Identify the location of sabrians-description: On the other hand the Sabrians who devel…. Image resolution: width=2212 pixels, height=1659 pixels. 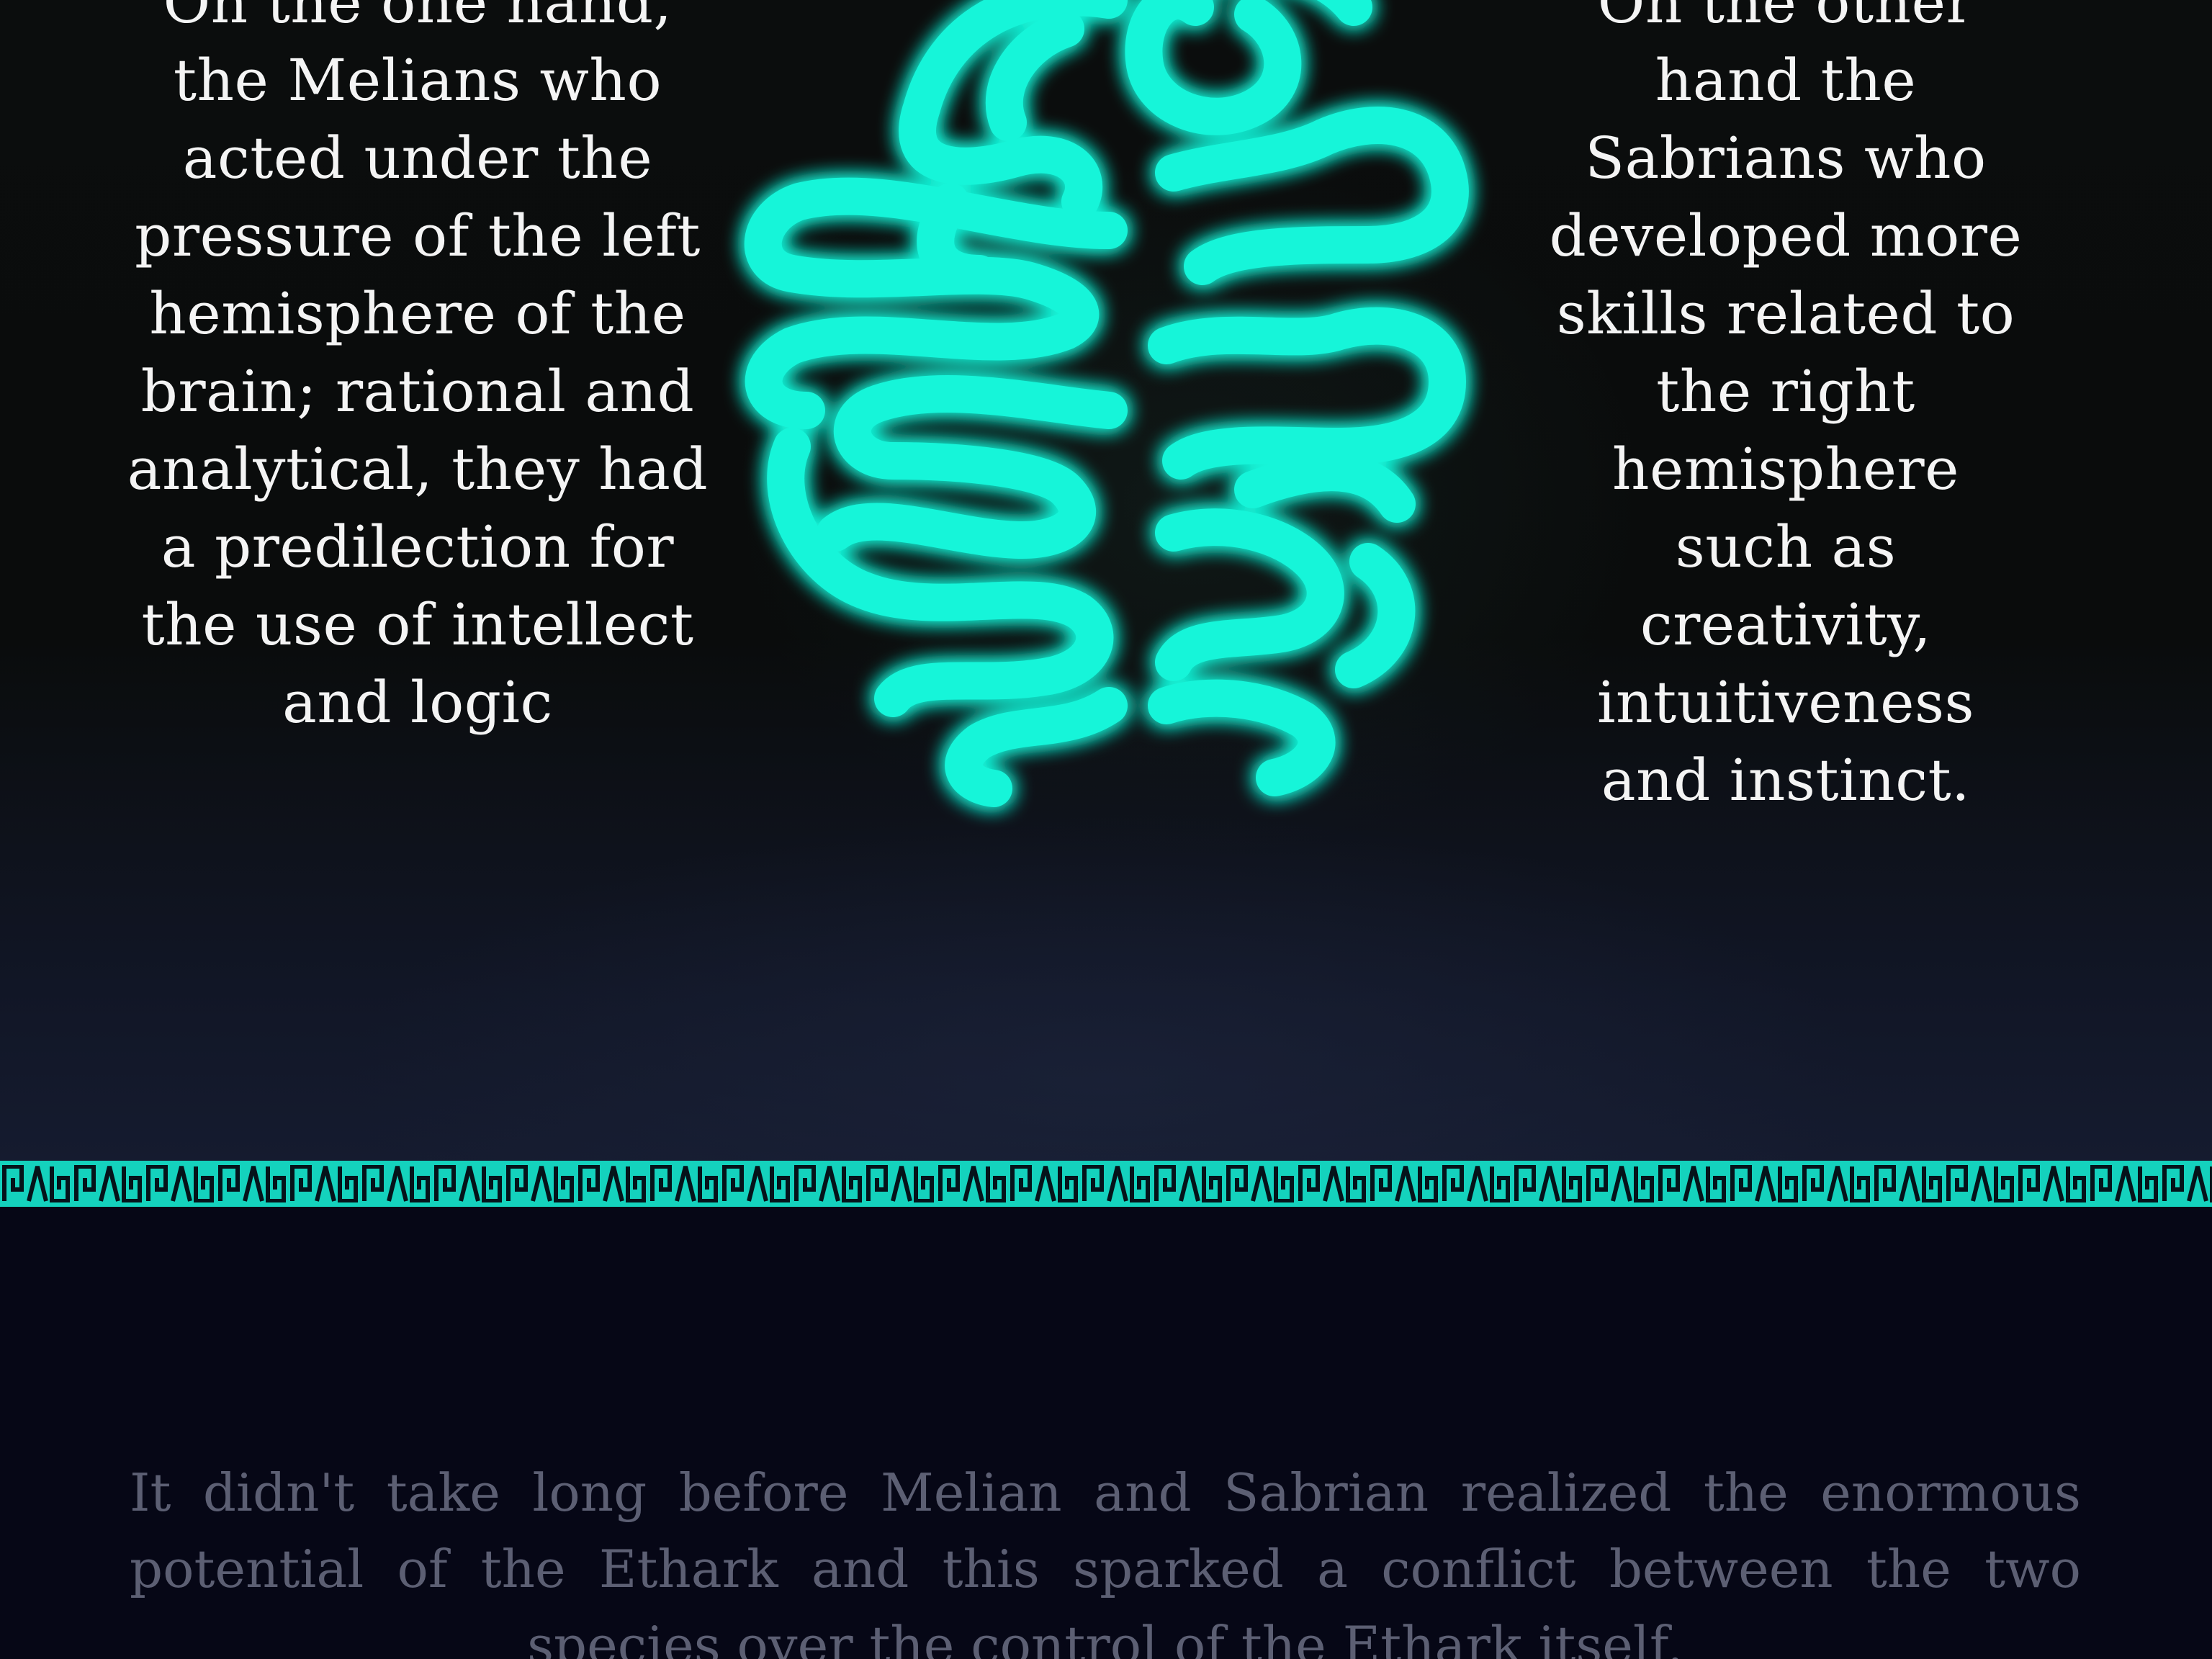
(1786, 407).